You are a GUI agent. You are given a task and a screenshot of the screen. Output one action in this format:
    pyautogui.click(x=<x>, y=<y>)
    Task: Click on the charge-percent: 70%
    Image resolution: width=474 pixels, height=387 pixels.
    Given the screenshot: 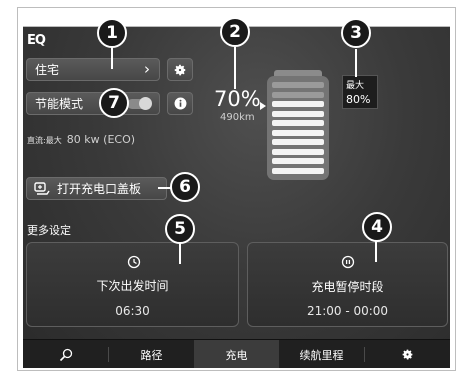 What is the action you would take?
    pyautogui.click(x=237, y=99)
    